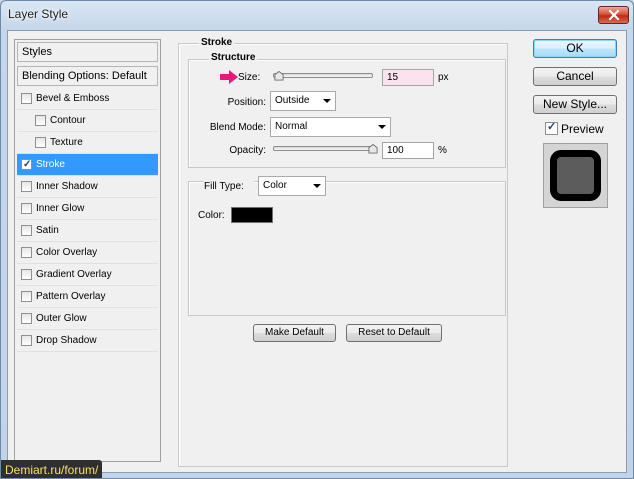  I want to click on preview-thumbnail, so click(575, 175).